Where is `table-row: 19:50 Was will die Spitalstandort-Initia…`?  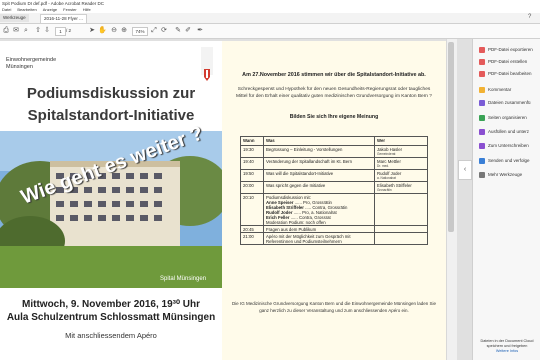
table-row: 19:50 Was will die Spitalstandort-Initia… is located at coordinates (334, 175).